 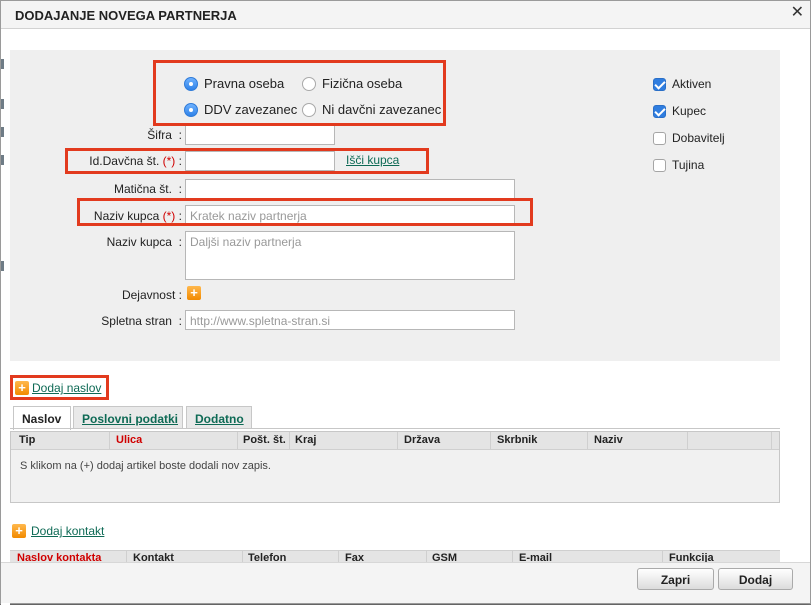 I want to click on col-naslov-kontakta: Naslov kontakta, so click(x=59, y=557).